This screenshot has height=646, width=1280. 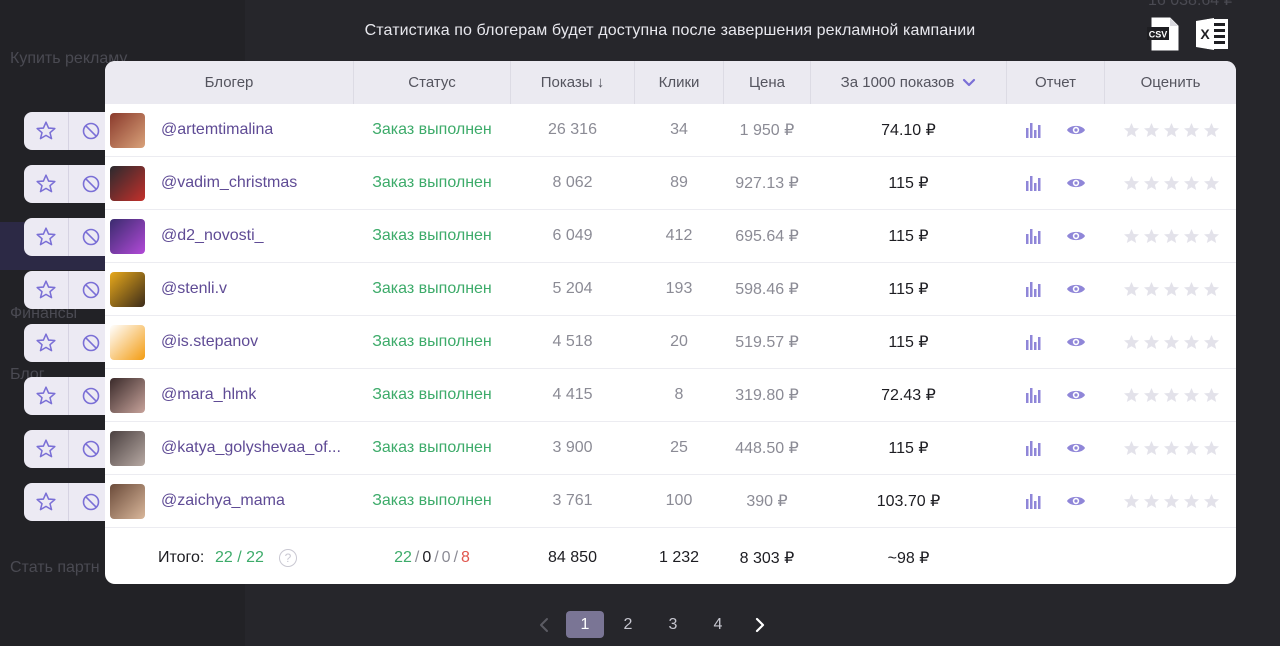 What do you see at coordinates (1212, 34) in the screenshot?
I see `export-excel-button: X` at bounding box center [1212, 34].